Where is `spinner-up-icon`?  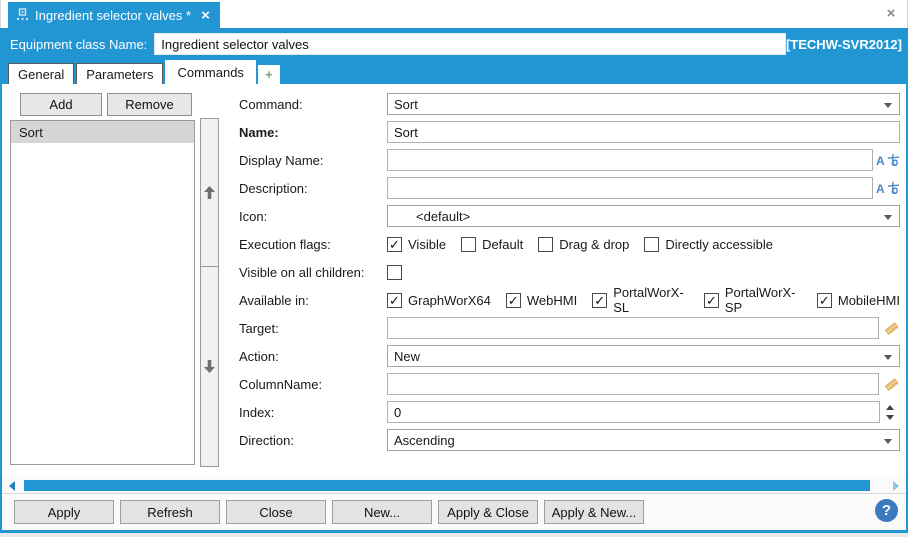 spinner-up-icon is located at coordinates (890, 407).